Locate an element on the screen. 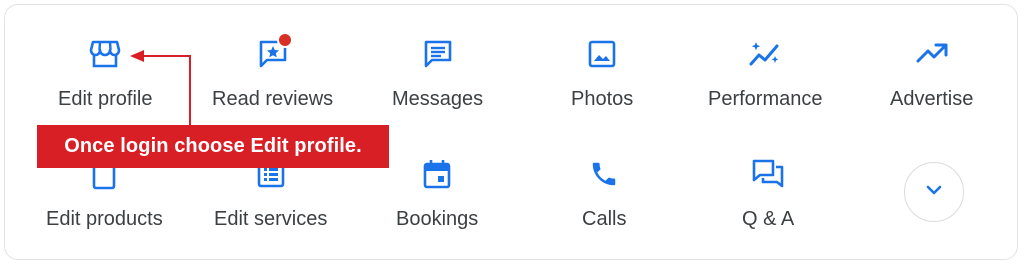 The height and width of the screenshot is (266, 1024). trending-up-icon is located at coordinates (932, 54).